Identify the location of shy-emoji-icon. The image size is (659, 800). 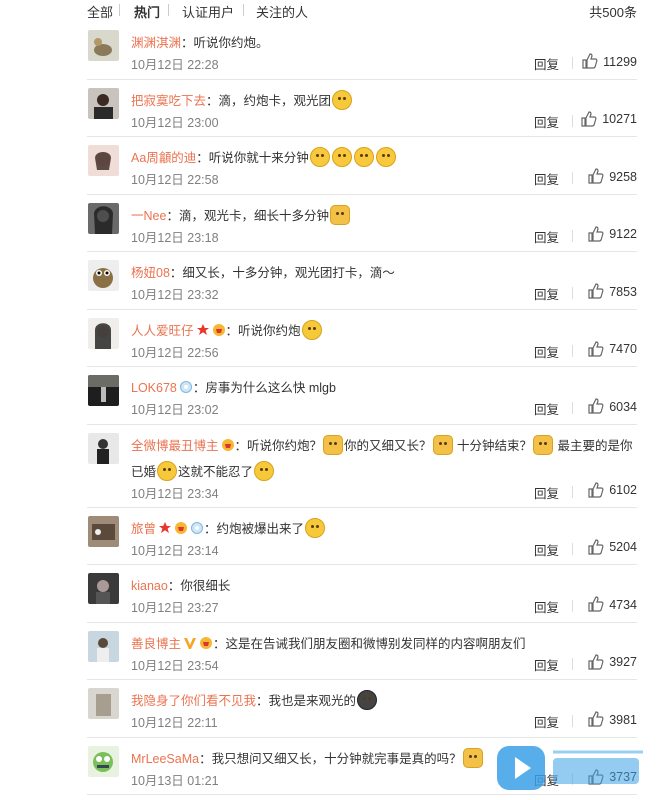
(315, 527).